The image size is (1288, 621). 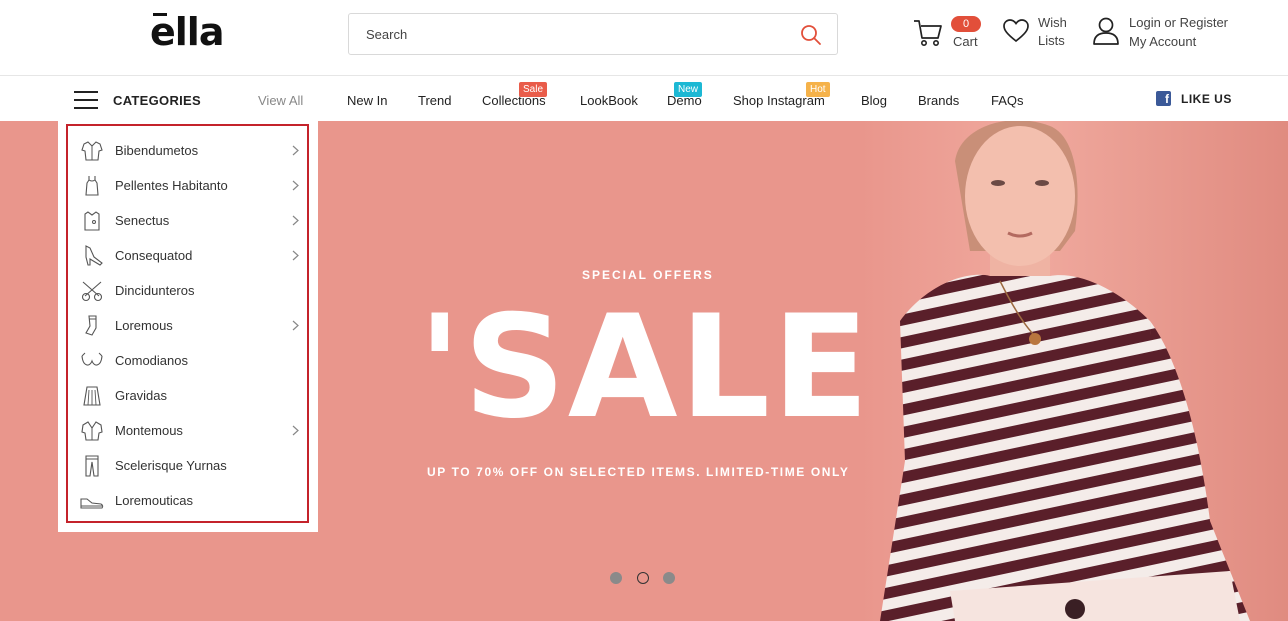 I want to click on my-account-link: My Account, so click(x=1162, y=41).